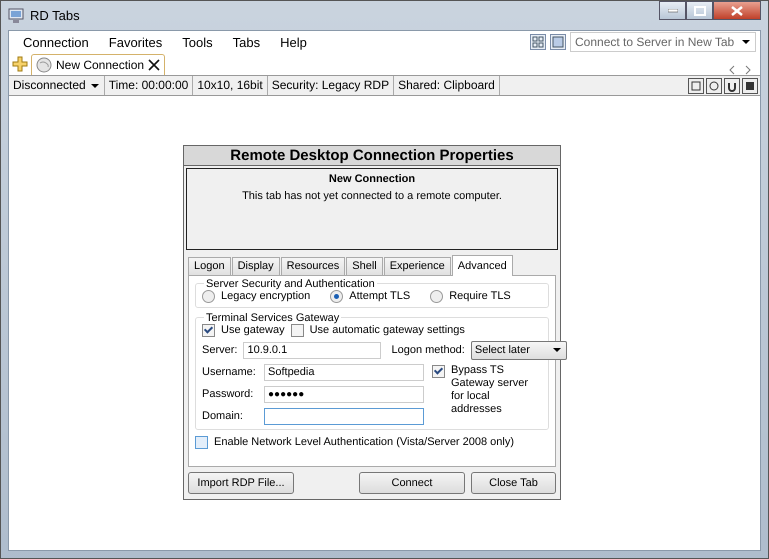 The image size is (769, 559). Describe the element at coordinates (246, 42) in the screenshot. I see `menu-item: Tabs` at that location.